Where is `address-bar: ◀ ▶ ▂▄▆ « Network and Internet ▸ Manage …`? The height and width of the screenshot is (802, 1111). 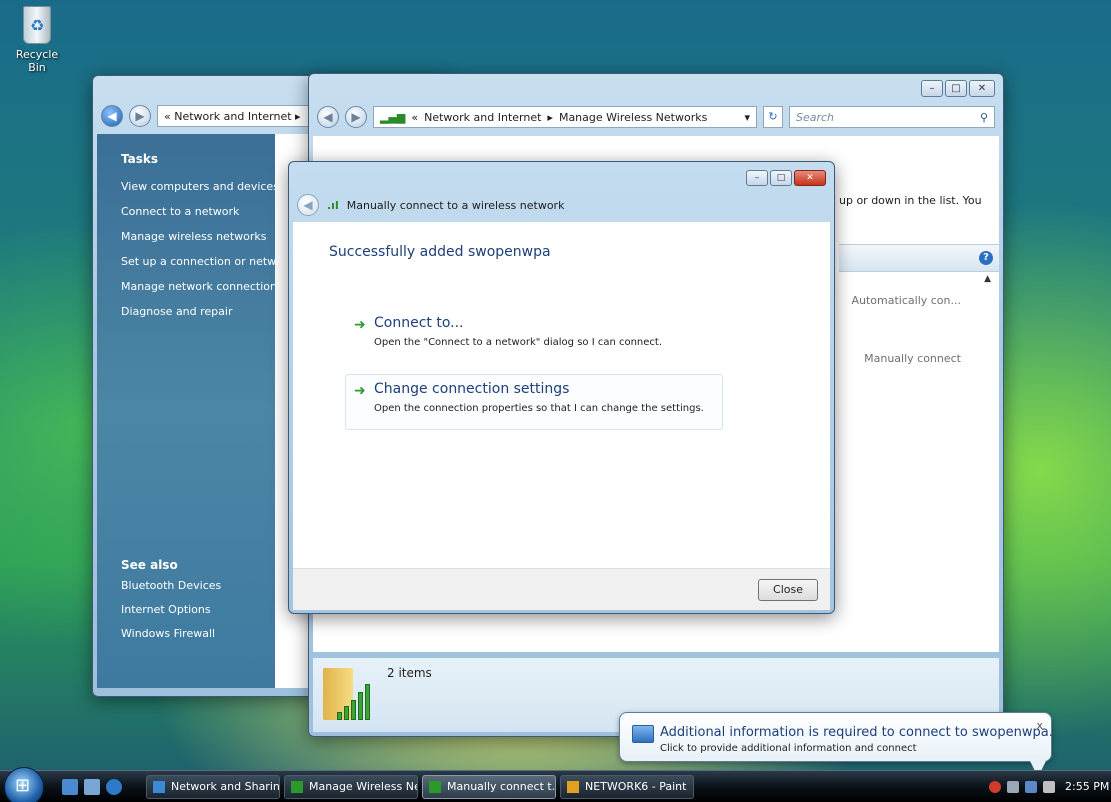
address-bar: ◀ ▶ ▂▄▆ « Network and Internet ▸ Manage … is located at coordinates (656, 117).